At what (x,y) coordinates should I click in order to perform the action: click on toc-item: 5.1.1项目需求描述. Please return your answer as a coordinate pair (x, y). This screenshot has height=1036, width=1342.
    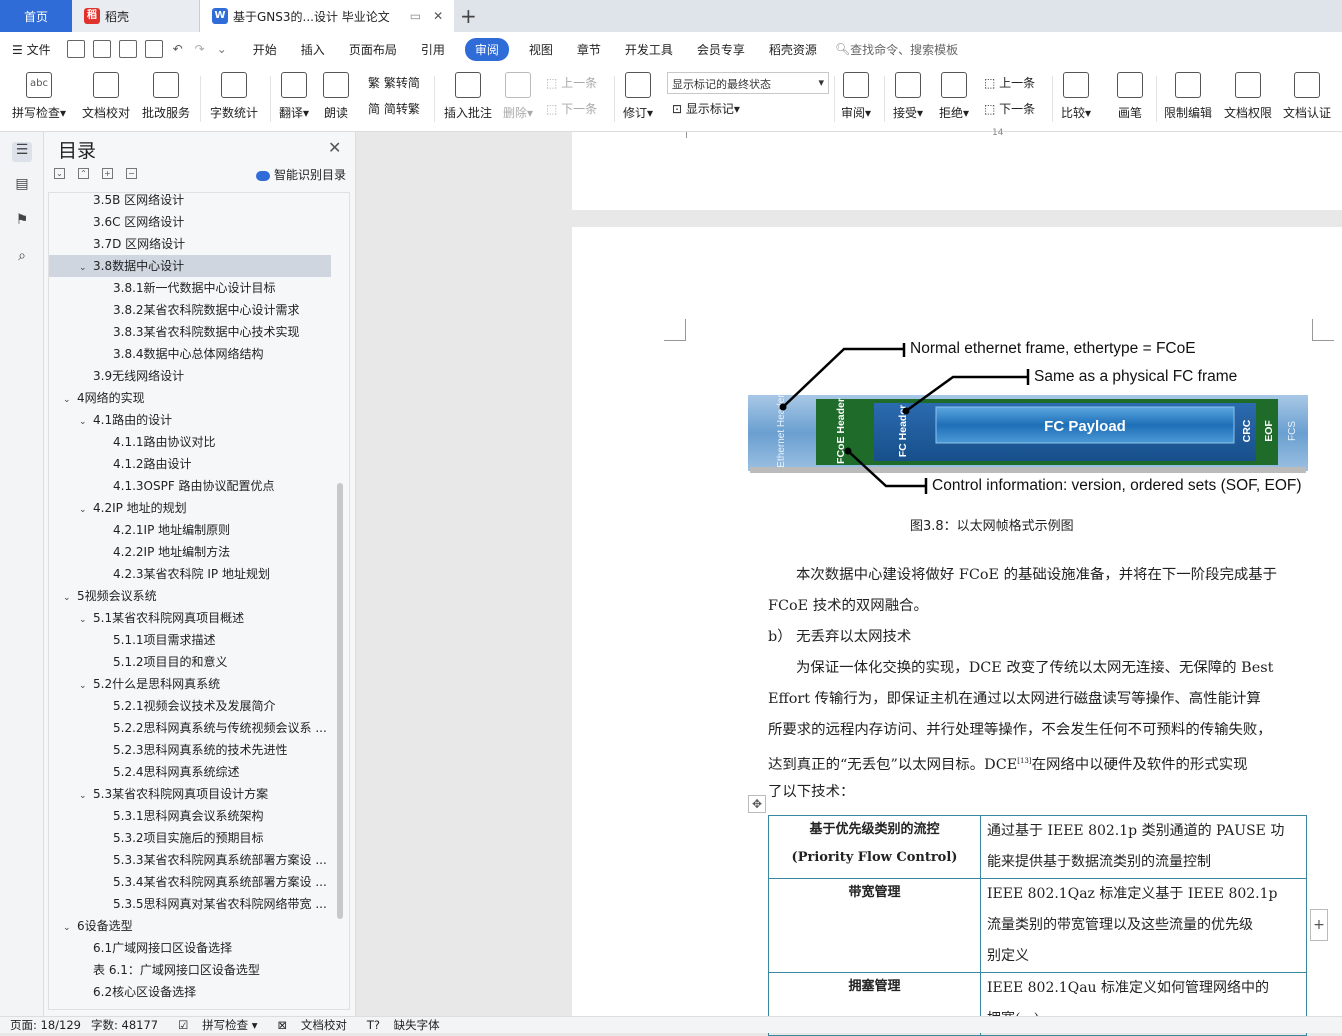
    Looking at the image, I should click on (190, 640).